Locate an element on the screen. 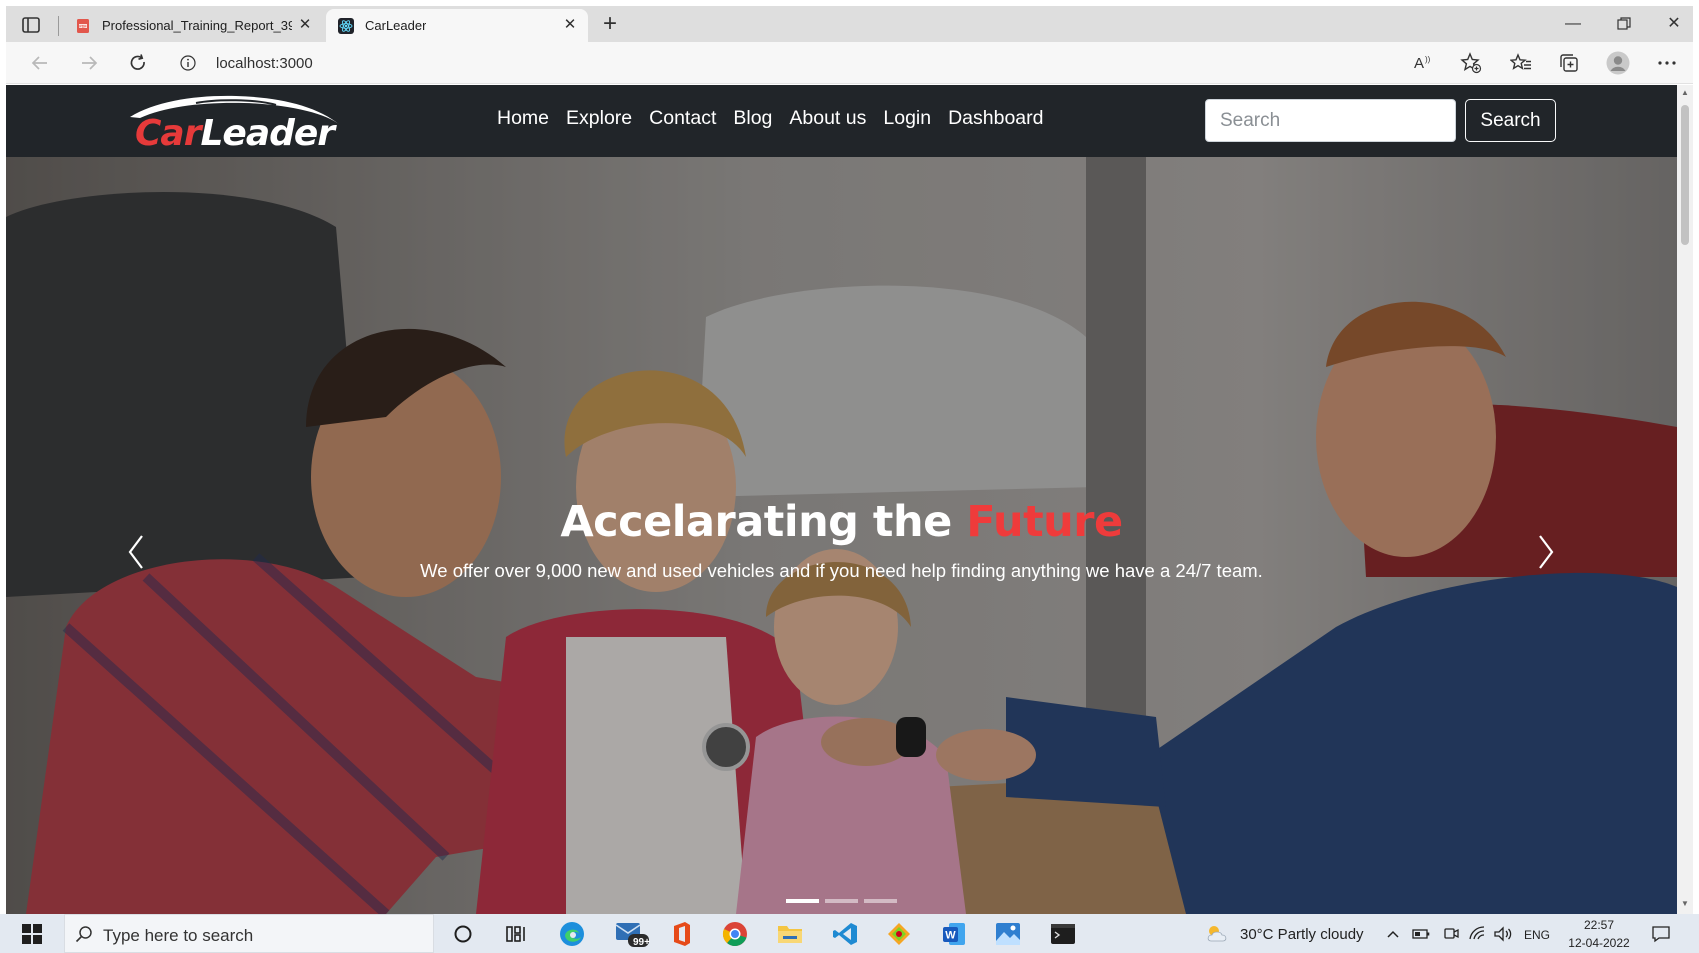 This screenshot has height=953, width=1699. nav-about-us: About us is located at coordinates (827, 118).